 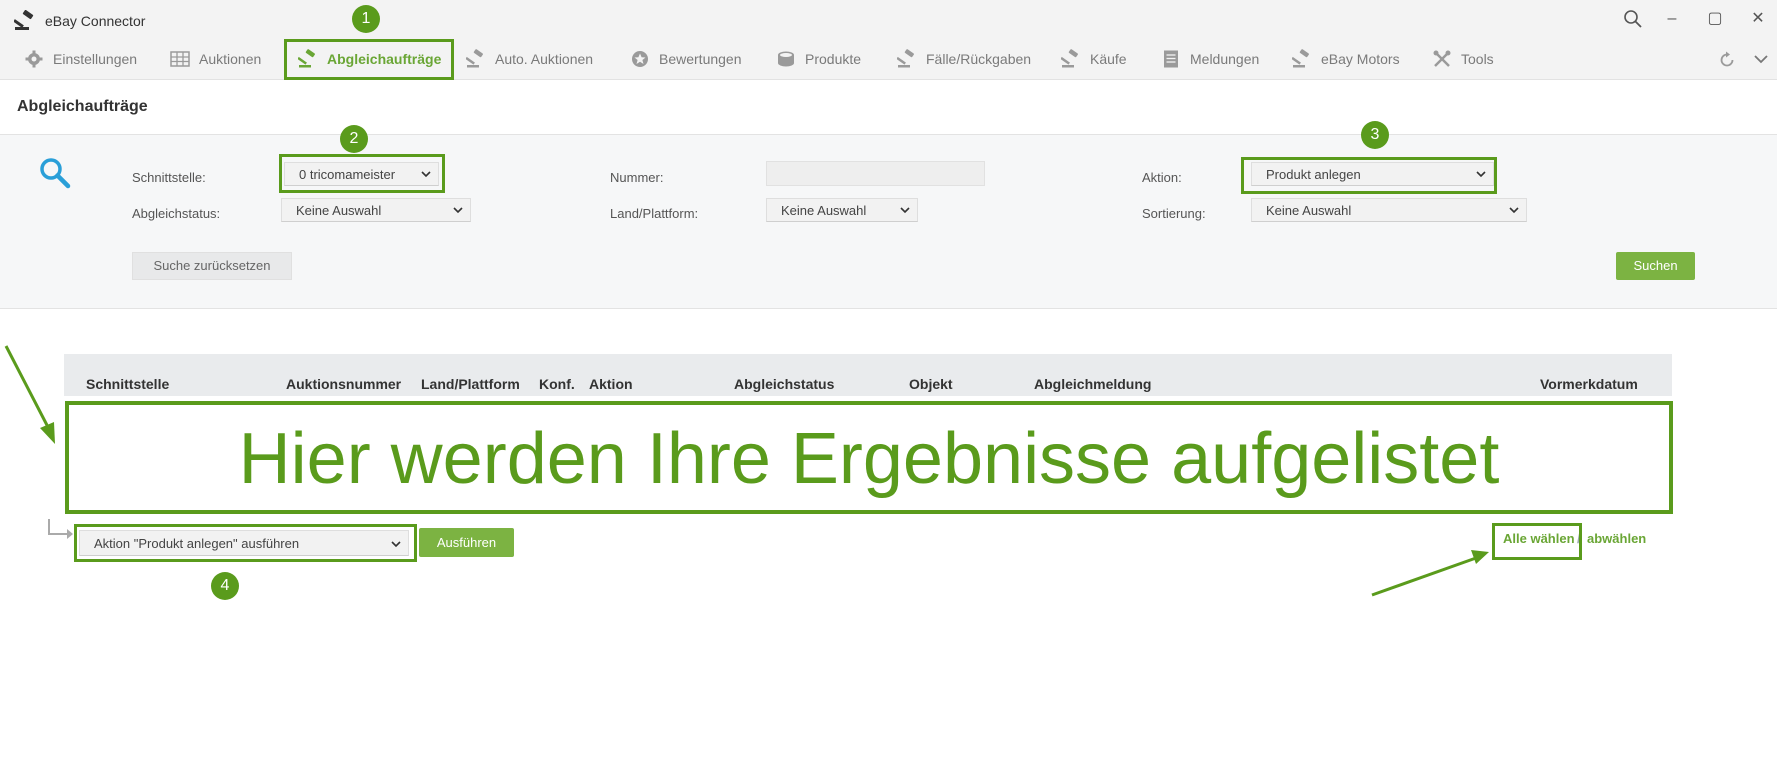 What do you see at coordinates (369, 59) in the screenshot?
I see `annotation-highlight-tab` at bounding box center [369, 59].